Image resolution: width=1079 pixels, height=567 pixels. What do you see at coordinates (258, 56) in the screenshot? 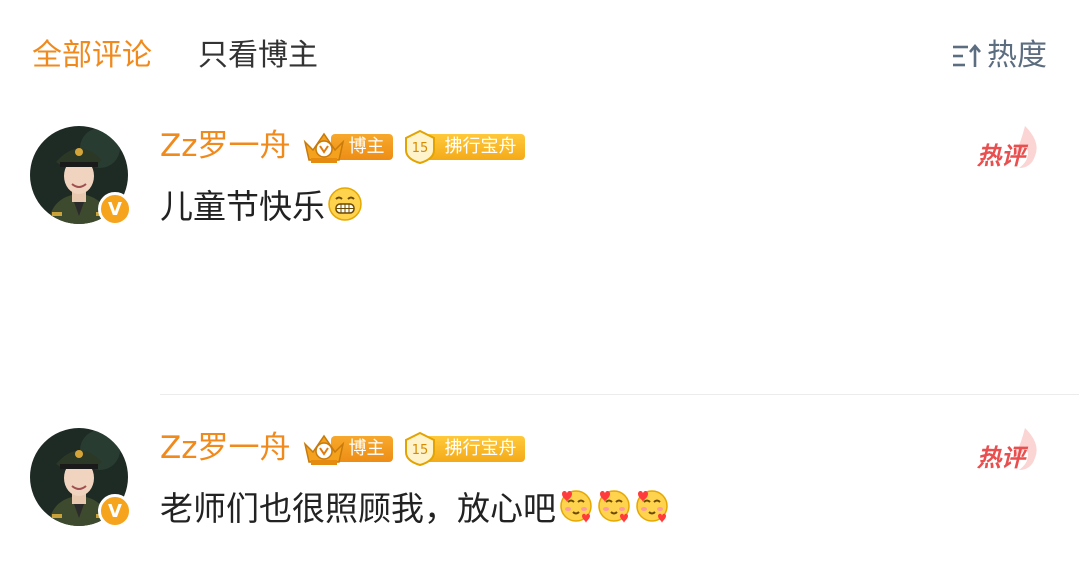
I see `tab-owner-only: 只看博主` at bounding box center [258, 56].